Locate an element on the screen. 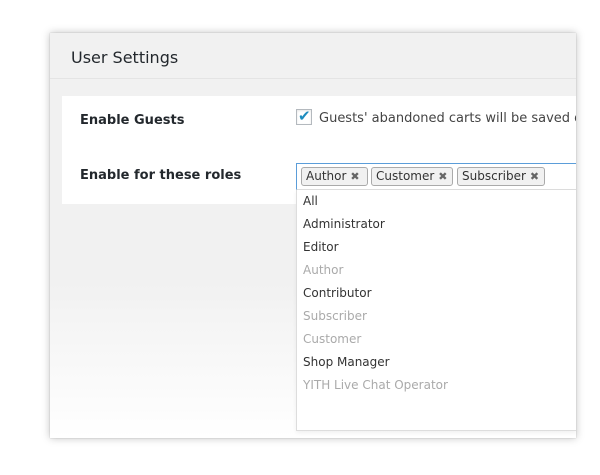 Image resolution: width=600 pixels, height=475 pixels. dropdown-option: YITH Live Chat Operator is located at coordinates (375, 385).